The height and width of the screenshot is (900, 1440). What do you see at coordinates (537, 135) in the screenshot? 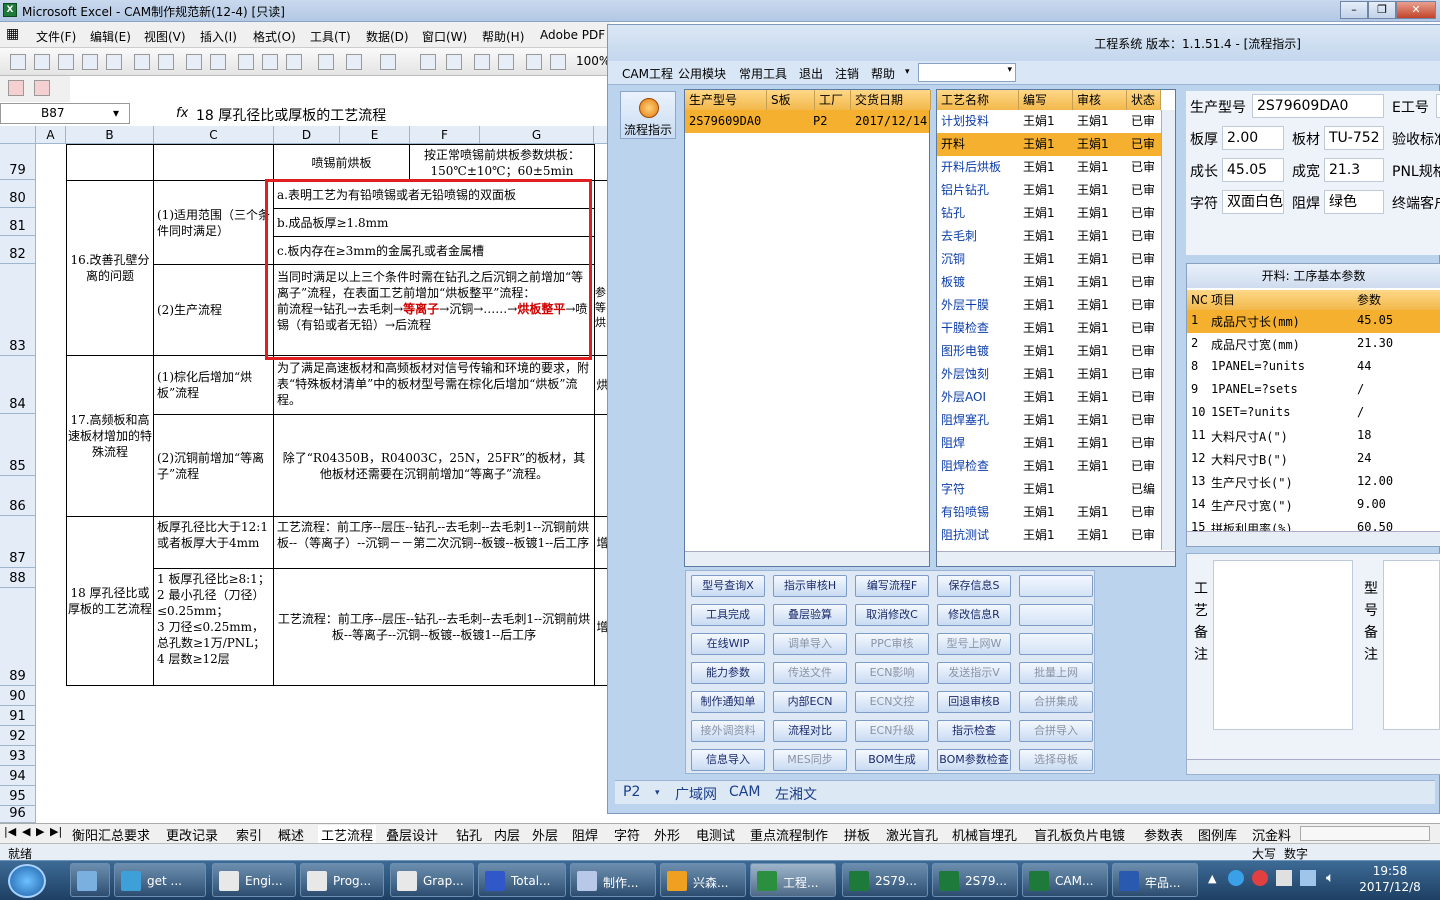
I see `col-header-g: G` at bounding box center [537, 135].